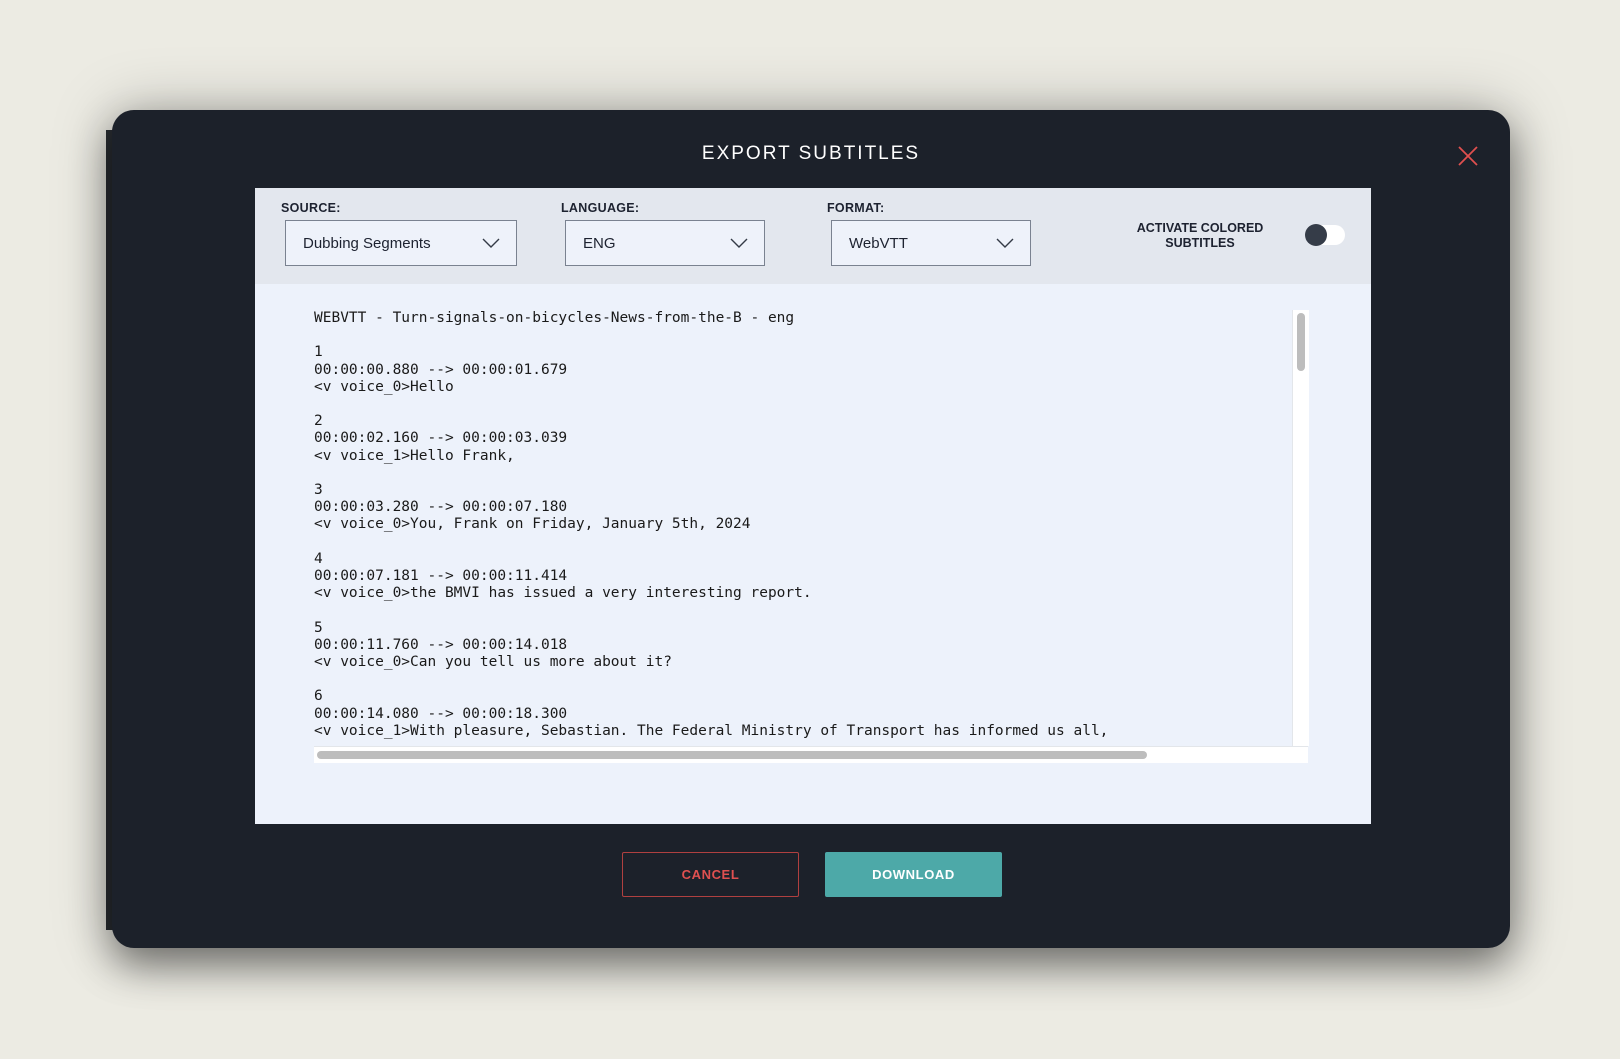  Describe the element at coordinates (311, 208) in the screenshot. I see `source-label: SOURCE:` at that location.